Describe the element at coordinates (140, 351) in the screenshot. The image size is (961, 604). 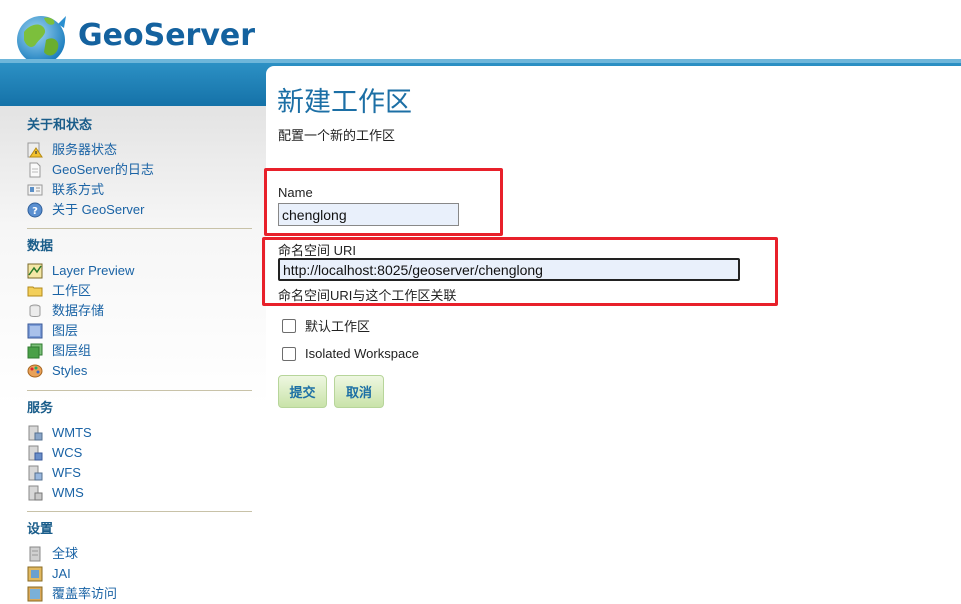
I see `sidebar-item-layer-groups: 图层组` at that location.